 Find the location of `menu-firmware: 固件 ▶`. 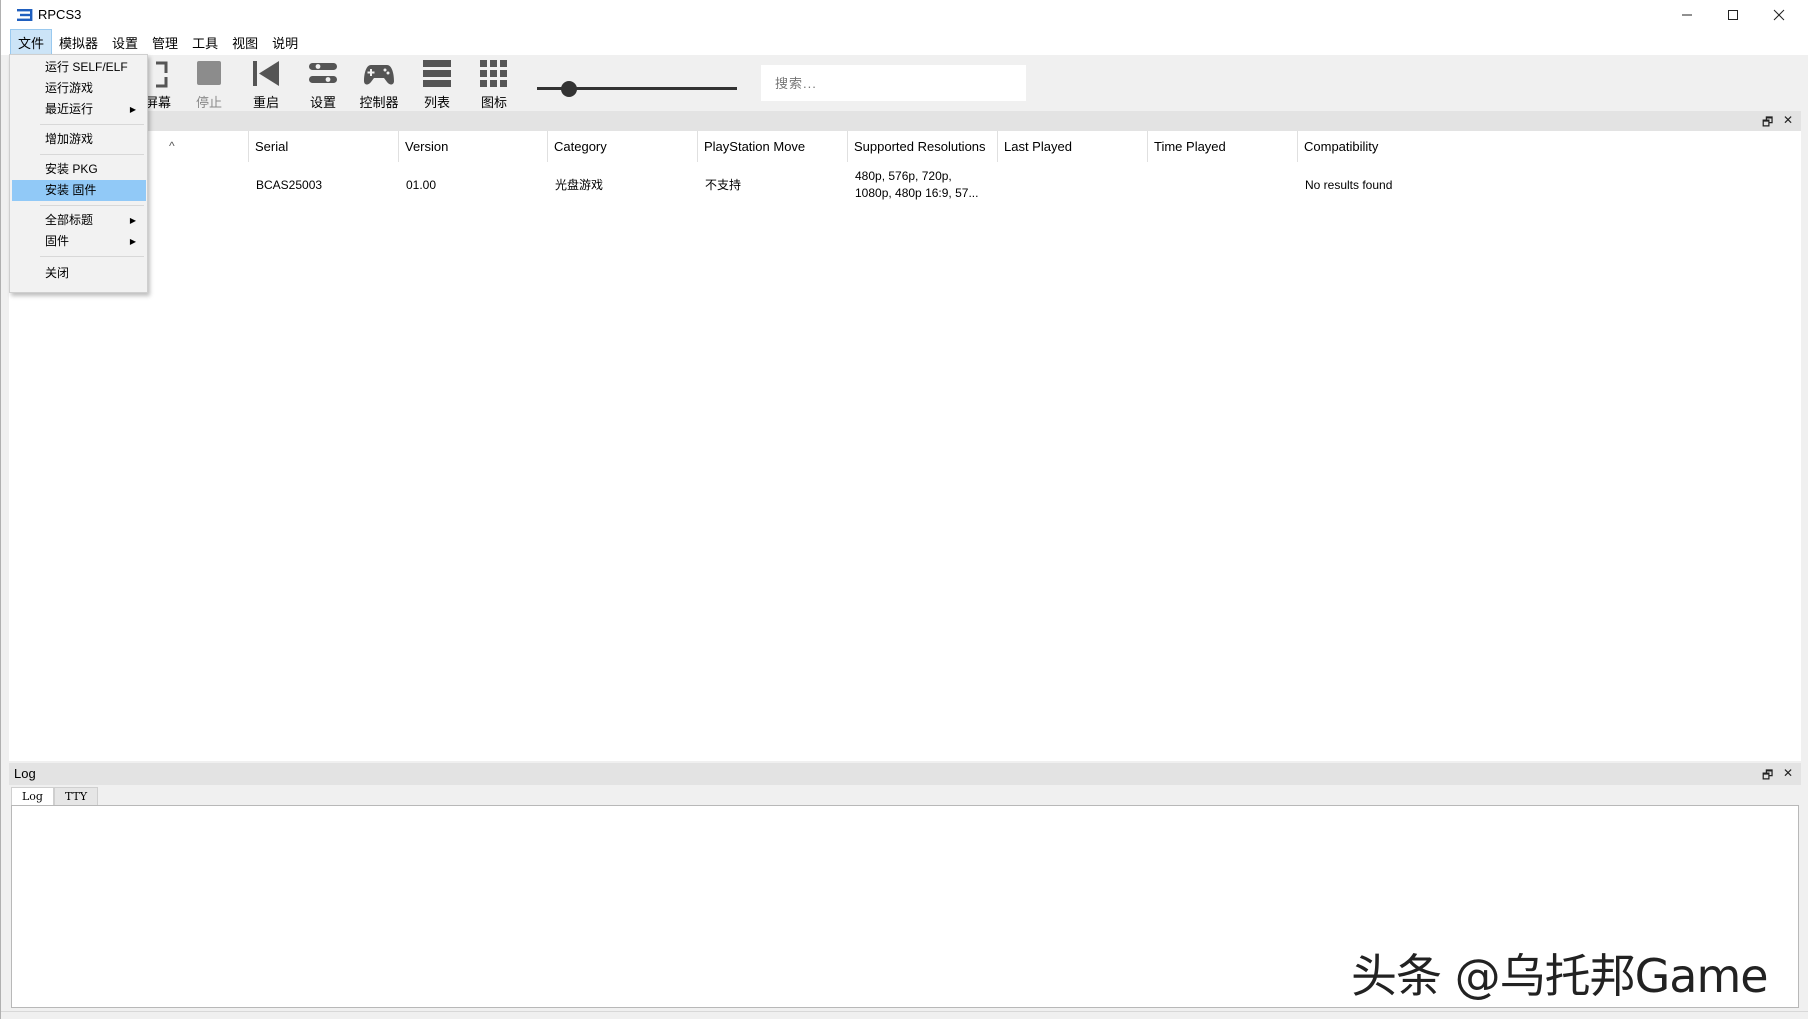

menu-firmware: 固件 ▶ is located at coordinates (79, 241).